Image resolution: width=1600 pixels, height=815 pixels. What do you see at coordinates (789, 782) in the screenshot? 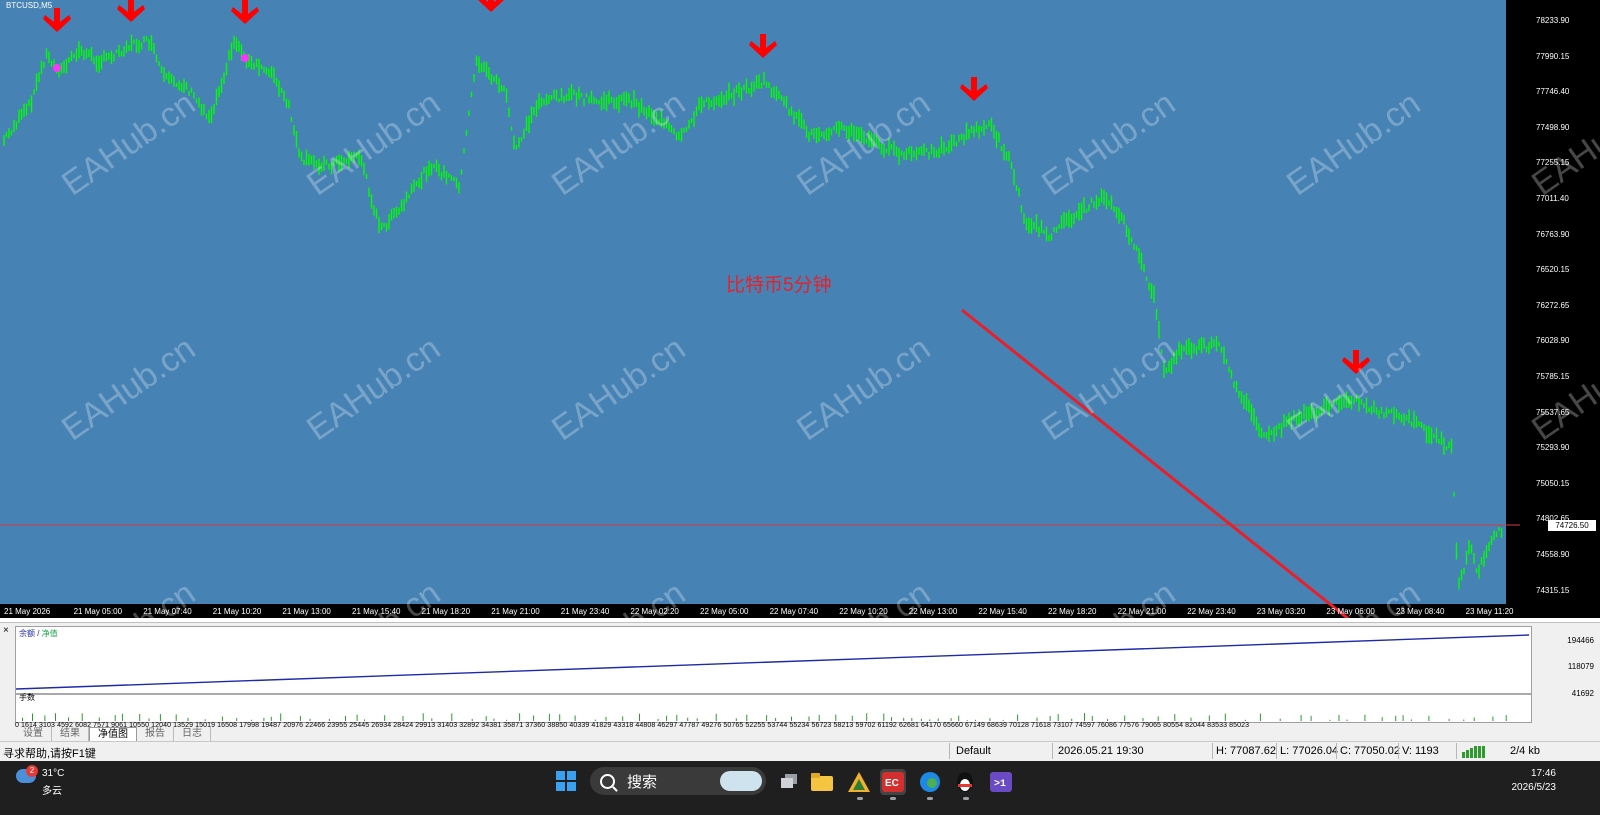
I see `task-view-icon` at bounding box center [789, 782].